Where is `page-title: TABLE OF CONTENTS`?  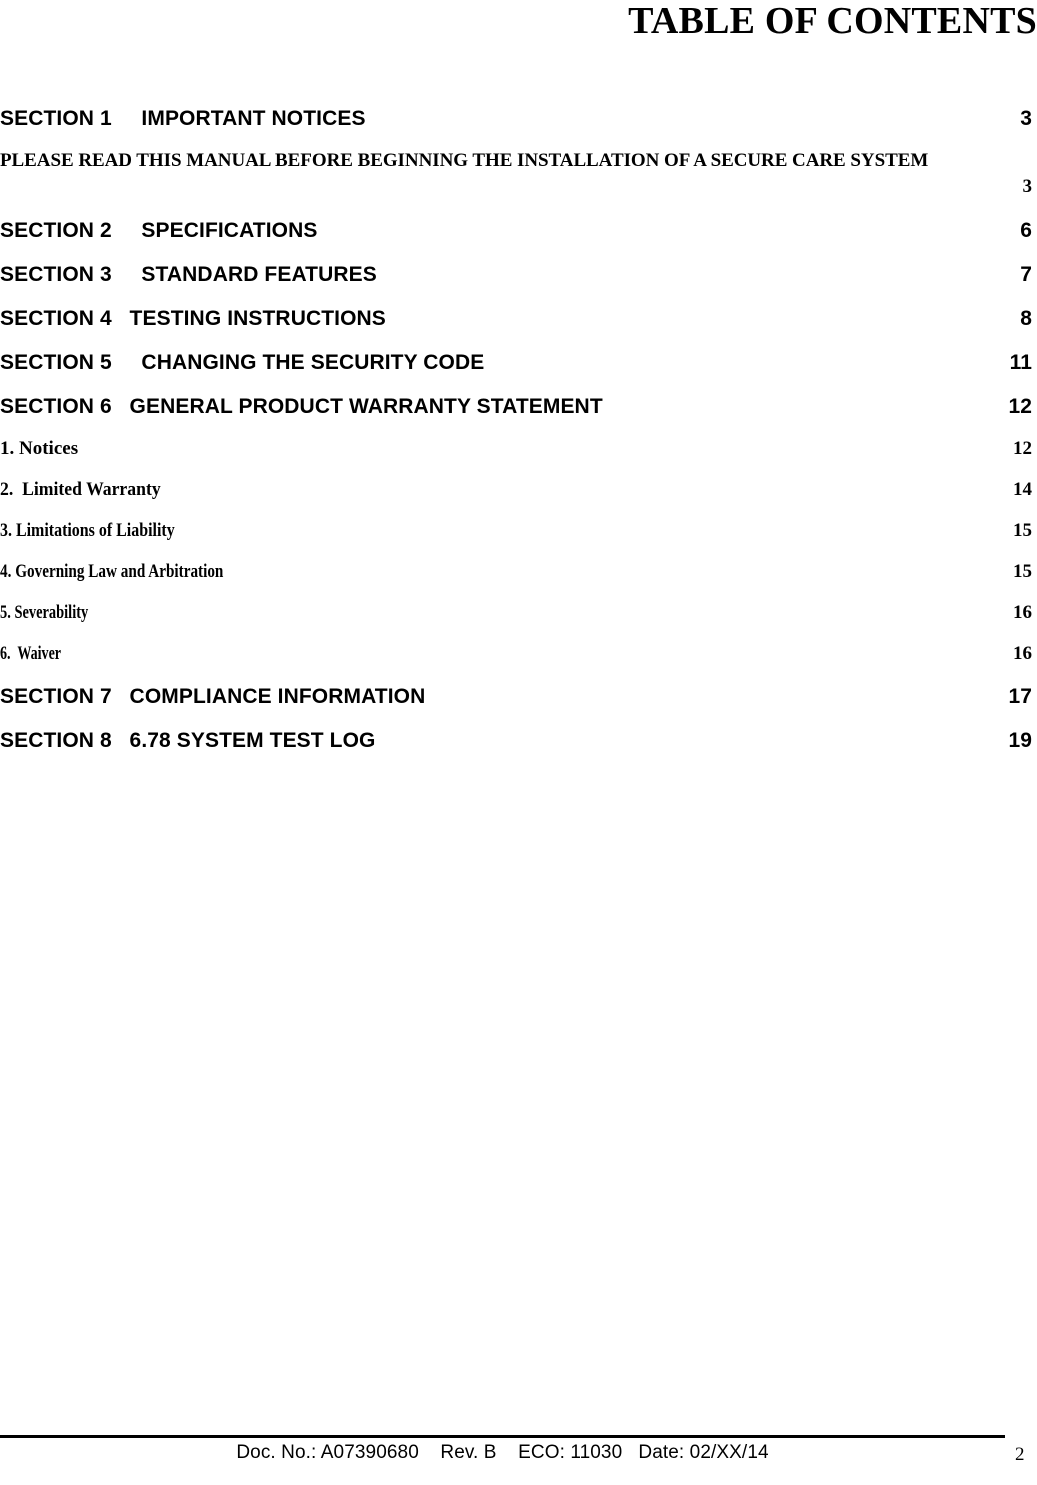
page-title: TABLE OF CONTENTS is located at coordinates (832, 21).